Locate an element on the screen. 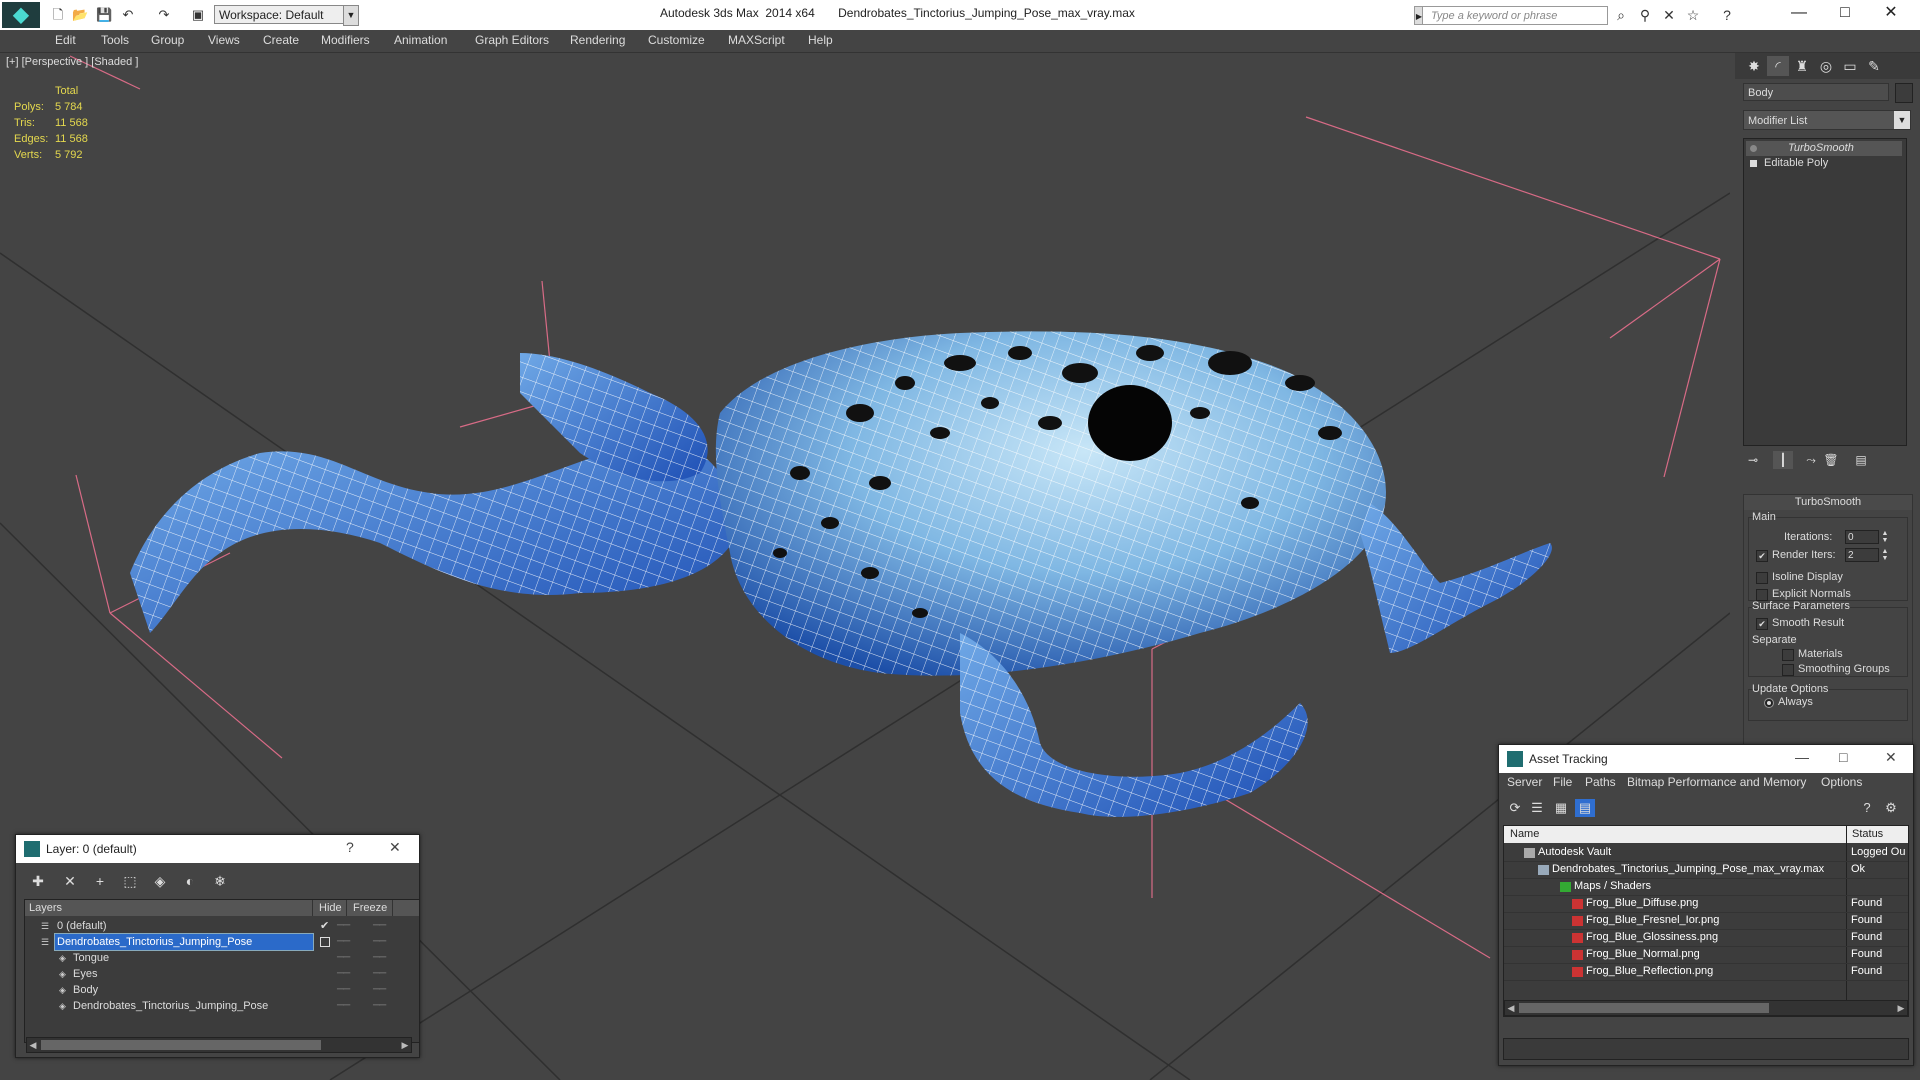  workspace-dropdown: Workspace: Default ▼ is located at coordinates (286, 14).